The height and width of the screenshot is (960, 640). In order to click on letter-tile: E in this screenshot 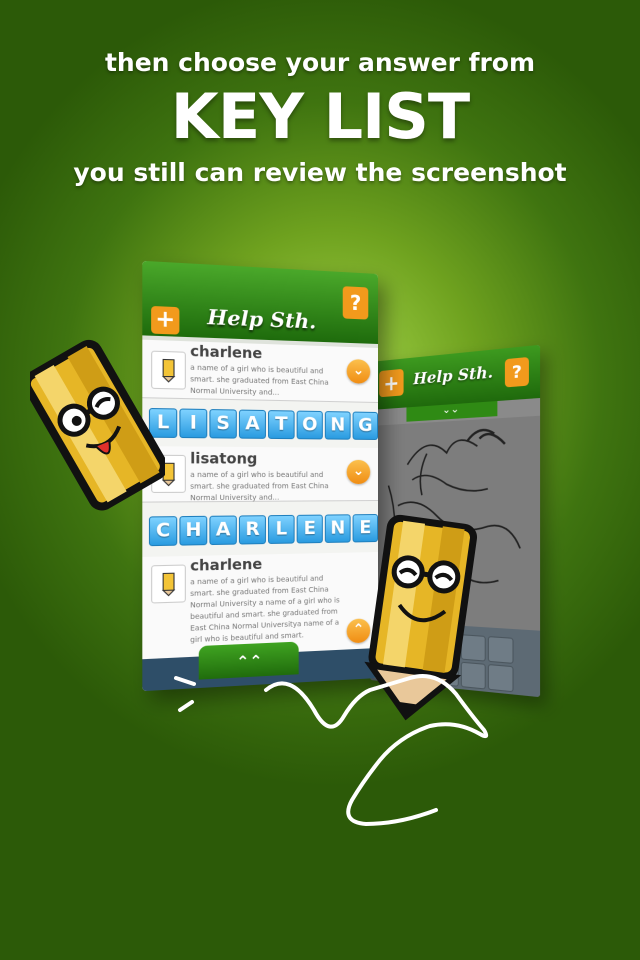, I will do `click(309, 529)`.